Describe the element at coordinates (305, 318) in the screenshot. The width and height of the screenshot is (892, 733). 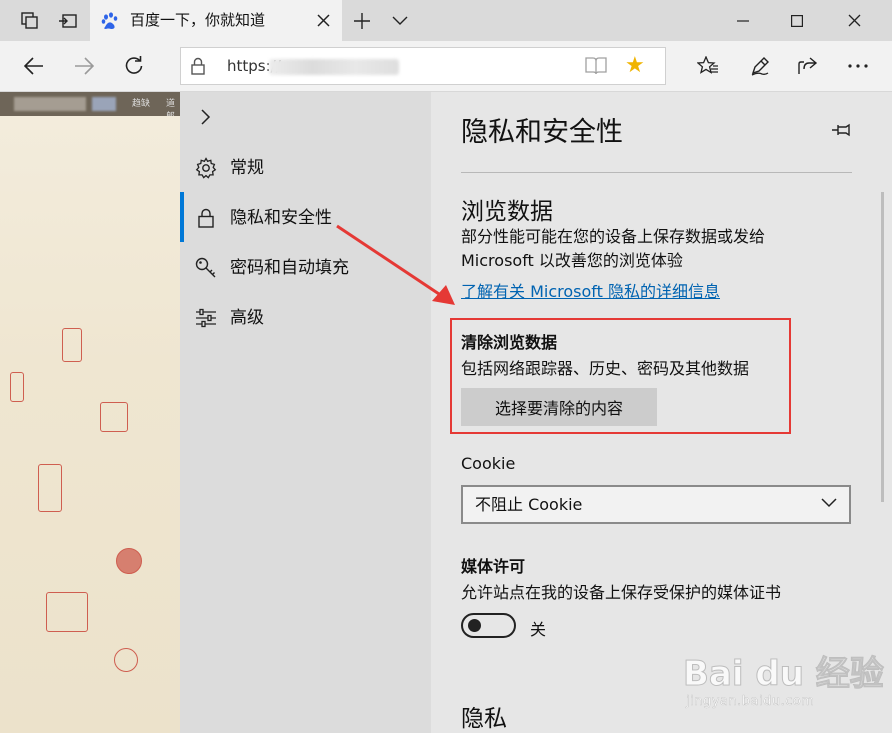
I see `sidebar-item-advanced: 高级` at that location.